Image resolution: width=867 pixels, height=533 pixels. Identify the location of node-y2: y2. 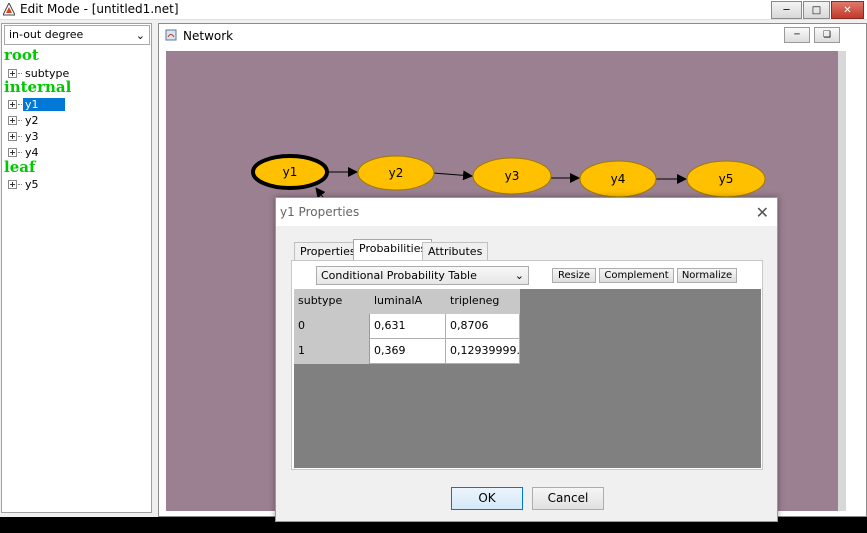
(396, 173).